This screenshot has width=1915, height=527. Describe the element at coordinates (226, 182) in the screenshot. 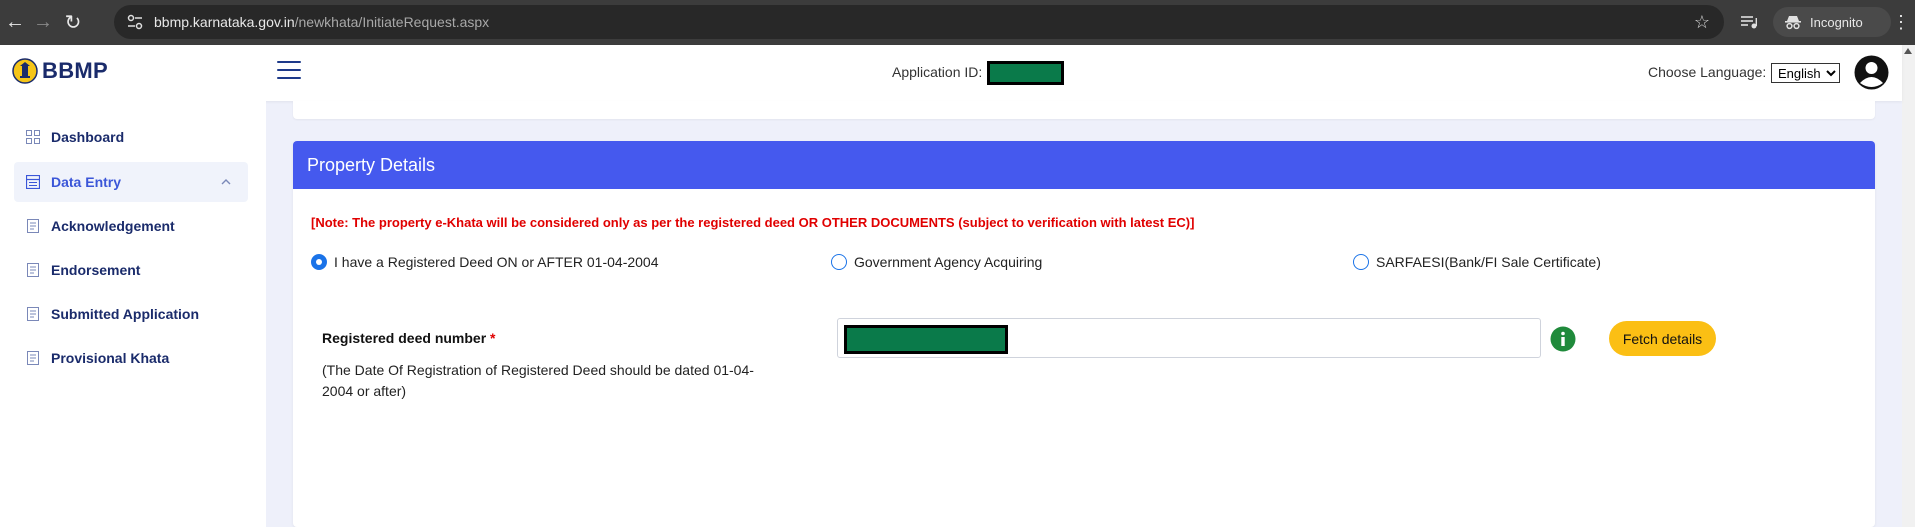

I see `chevron-up-icon` at that location.